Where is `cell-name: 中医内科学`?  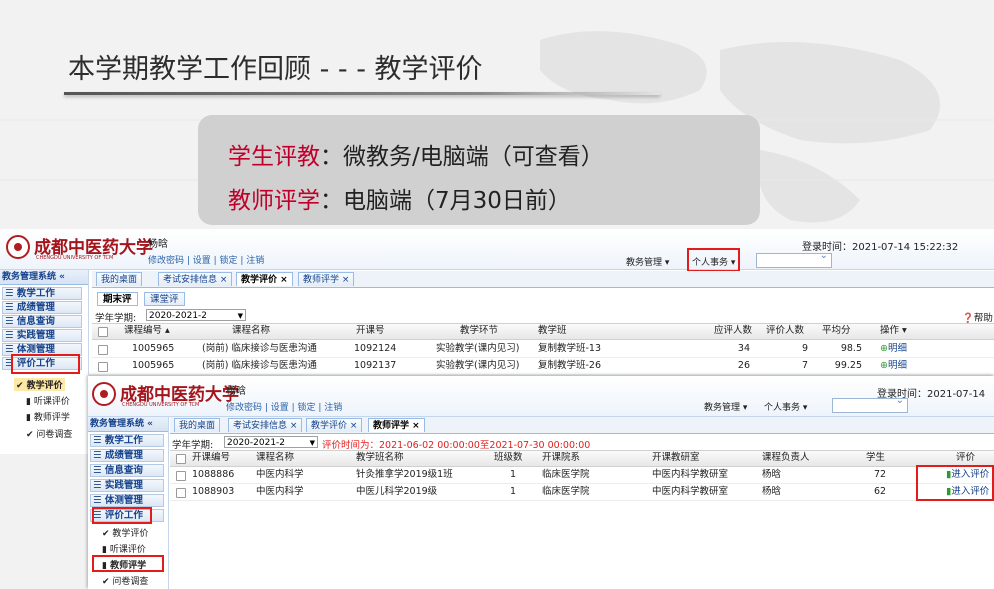 cell-name: 中医内科学 is located at coordinates (280, 474).